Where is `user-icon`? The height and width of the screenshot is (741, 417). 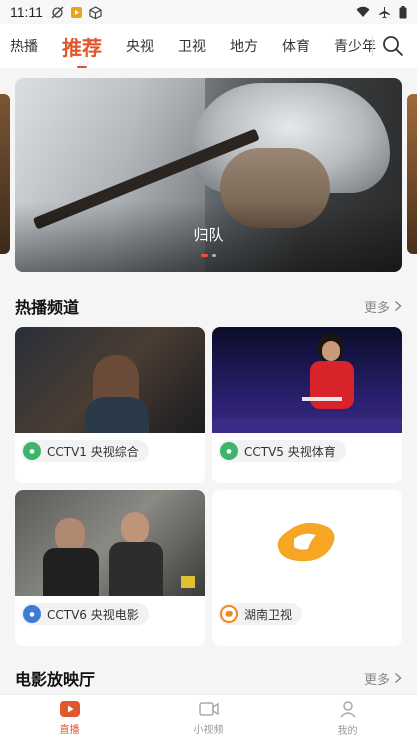 user-icon is located at coordinates (347, 709).